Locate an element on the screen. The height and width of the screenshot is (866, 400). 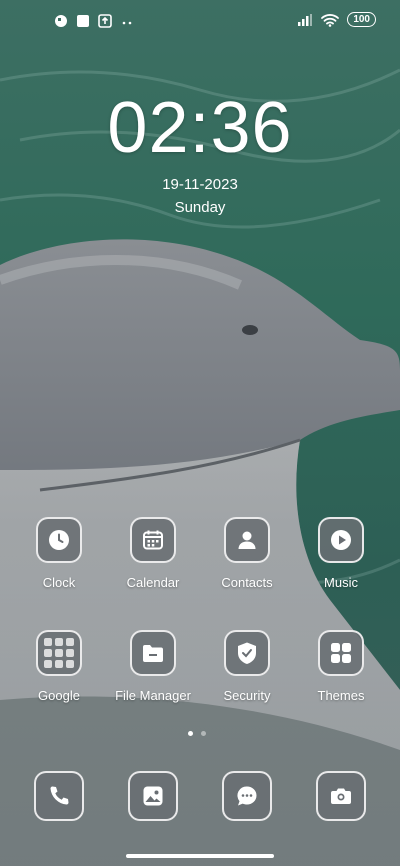
camera-icon is located at coordinates (341, 796).